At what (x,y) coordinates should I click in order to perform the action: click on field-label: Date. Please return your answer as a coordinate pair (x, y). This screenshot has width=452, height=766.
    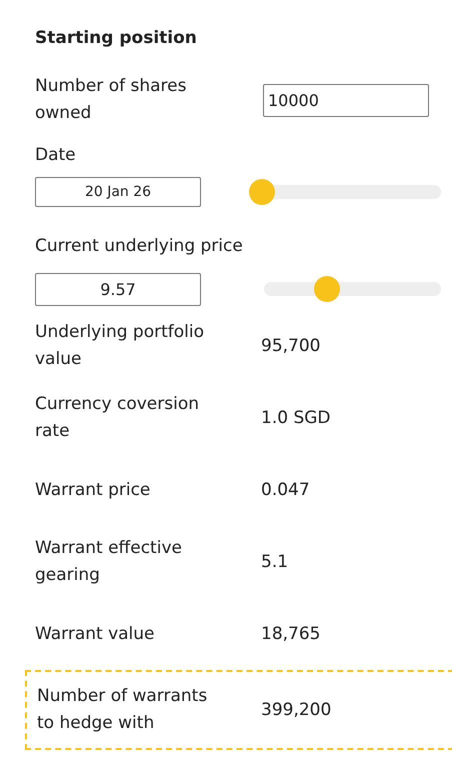
    Looking at the image, I should click on (56, 155).